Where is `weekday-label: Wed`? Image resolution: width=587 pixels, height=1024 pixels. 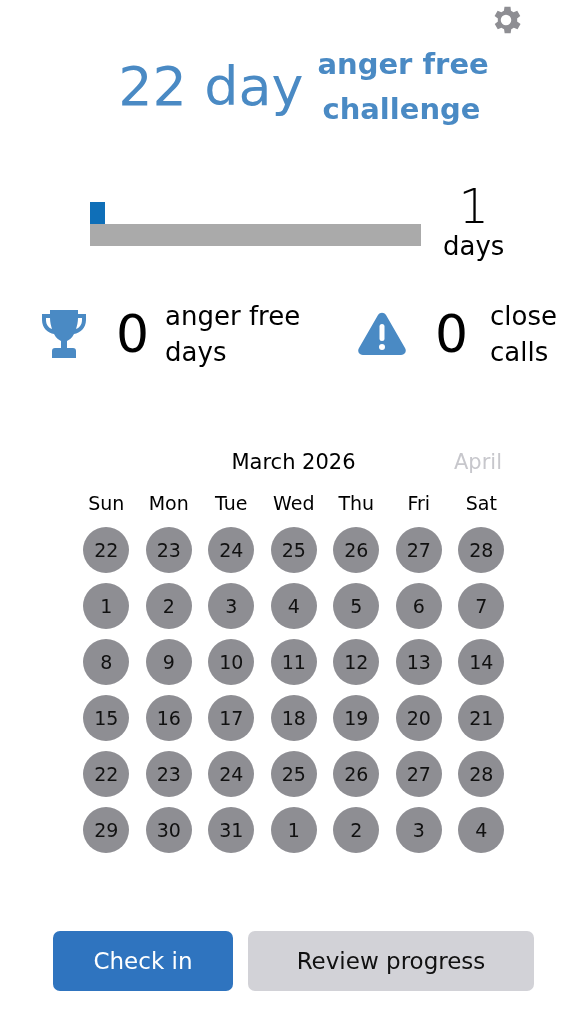
weekday-label: Wed is located at coordinates (294, 504).